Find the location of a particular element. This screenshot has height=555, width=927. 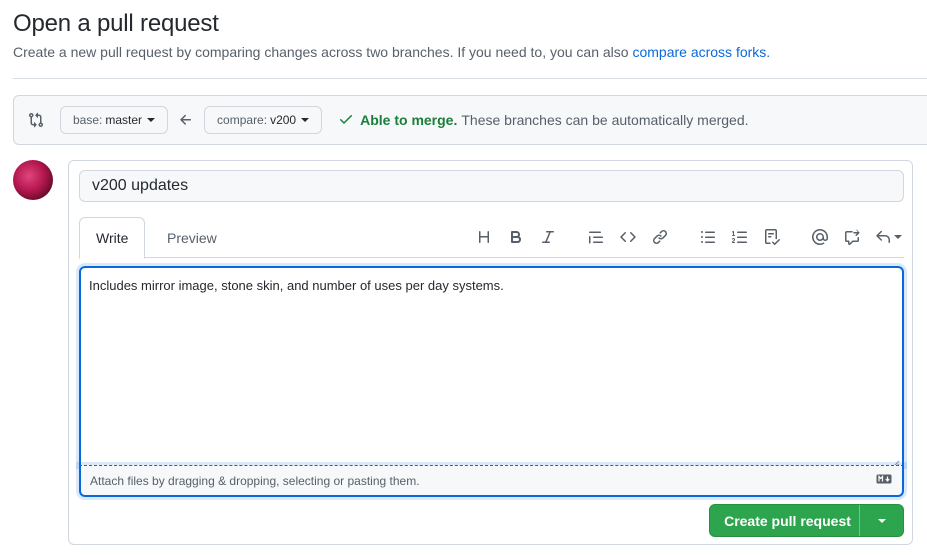

italic-icon is located at coordinates (548, 237).